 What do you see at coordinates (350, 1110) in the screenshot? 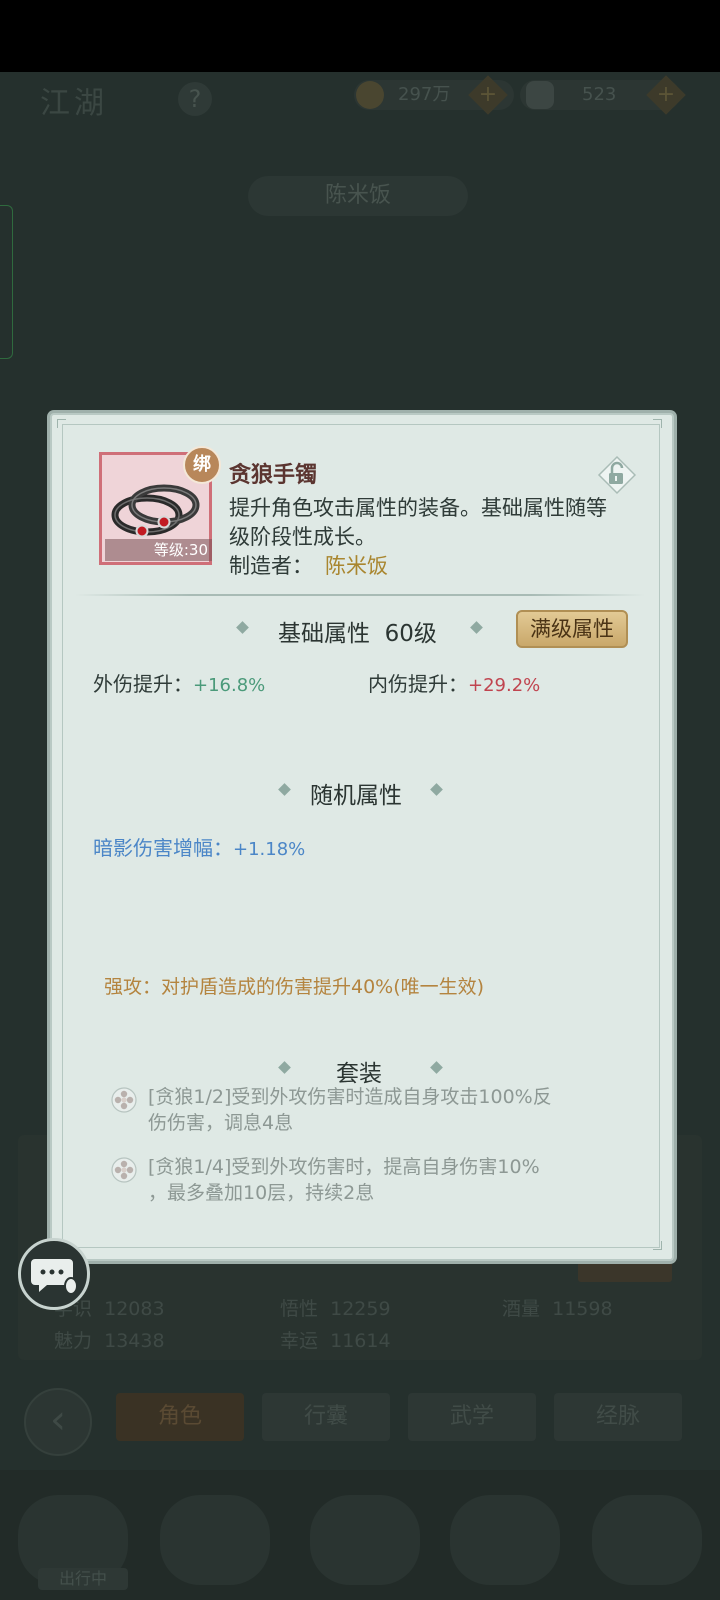
I see `set-effect-1: [贪狼1/2]受到外攻伤害时造成自身攻击100%反 伤伤害，调息4息` at bounding box center [350, 1110].